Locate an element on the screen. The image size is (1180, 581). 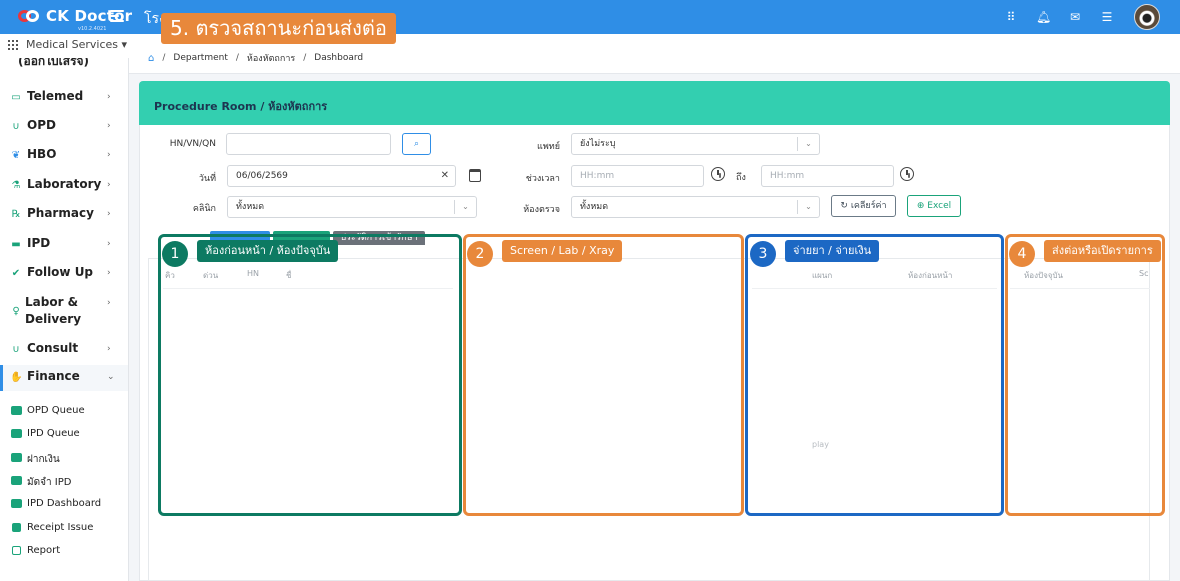
card-title: Procedure Room / ห้องหัตถการ is located at coordinates (241, 106).